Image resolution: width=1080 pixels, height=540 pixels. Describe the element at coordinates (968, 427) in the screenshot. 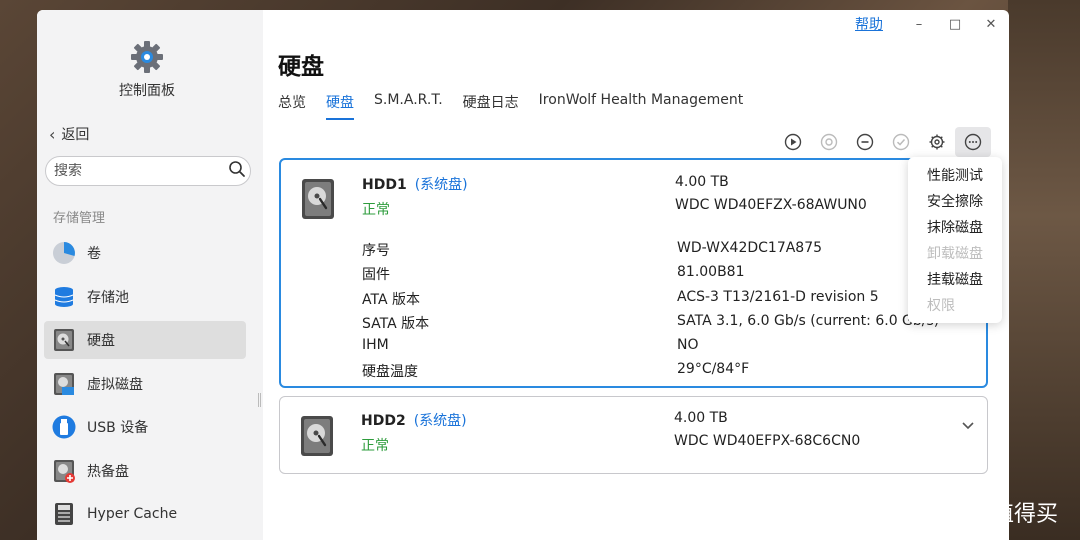

I see `chevron-down-icon` at that location.